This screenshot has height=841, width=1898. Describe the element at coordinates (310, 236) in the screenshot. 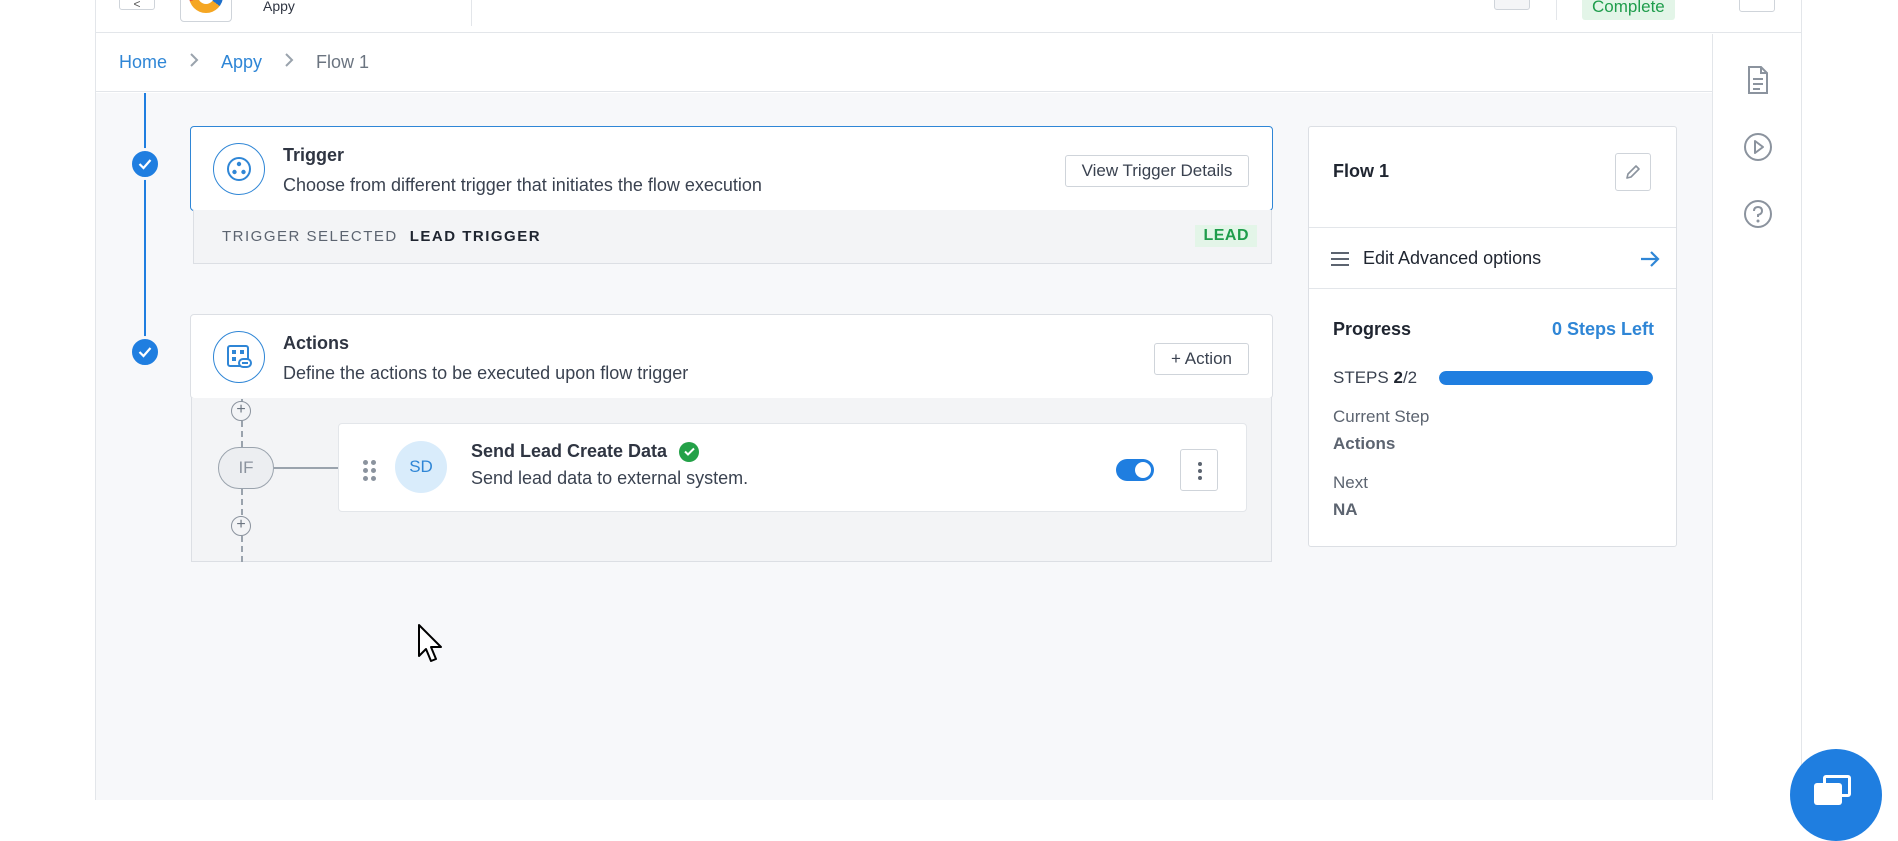

I see `trigger-selected-label: TRIGGER SELECTED` at that location.